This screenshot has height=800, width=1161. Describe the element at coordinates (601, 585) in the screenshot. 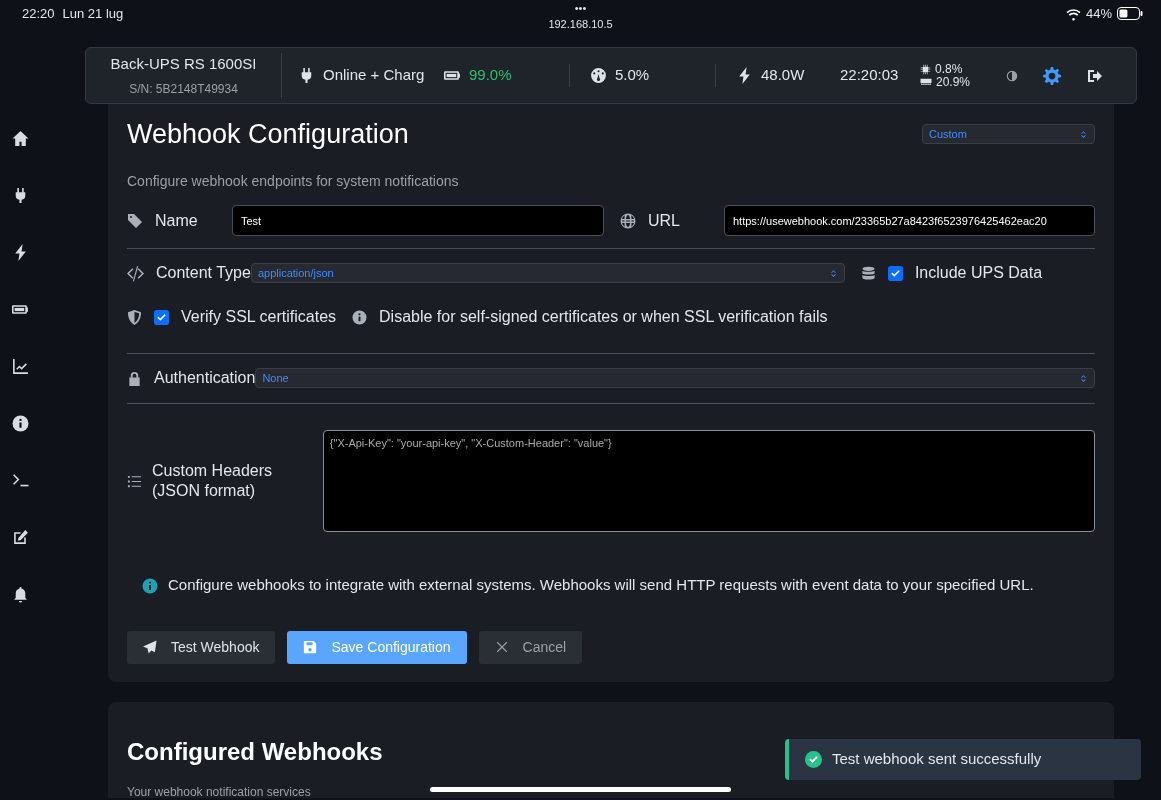

I see `info-text: Configure webhooks to integrate with external systems. Webhooks will send HTTP requests with event data to your specified URL.` at that location.